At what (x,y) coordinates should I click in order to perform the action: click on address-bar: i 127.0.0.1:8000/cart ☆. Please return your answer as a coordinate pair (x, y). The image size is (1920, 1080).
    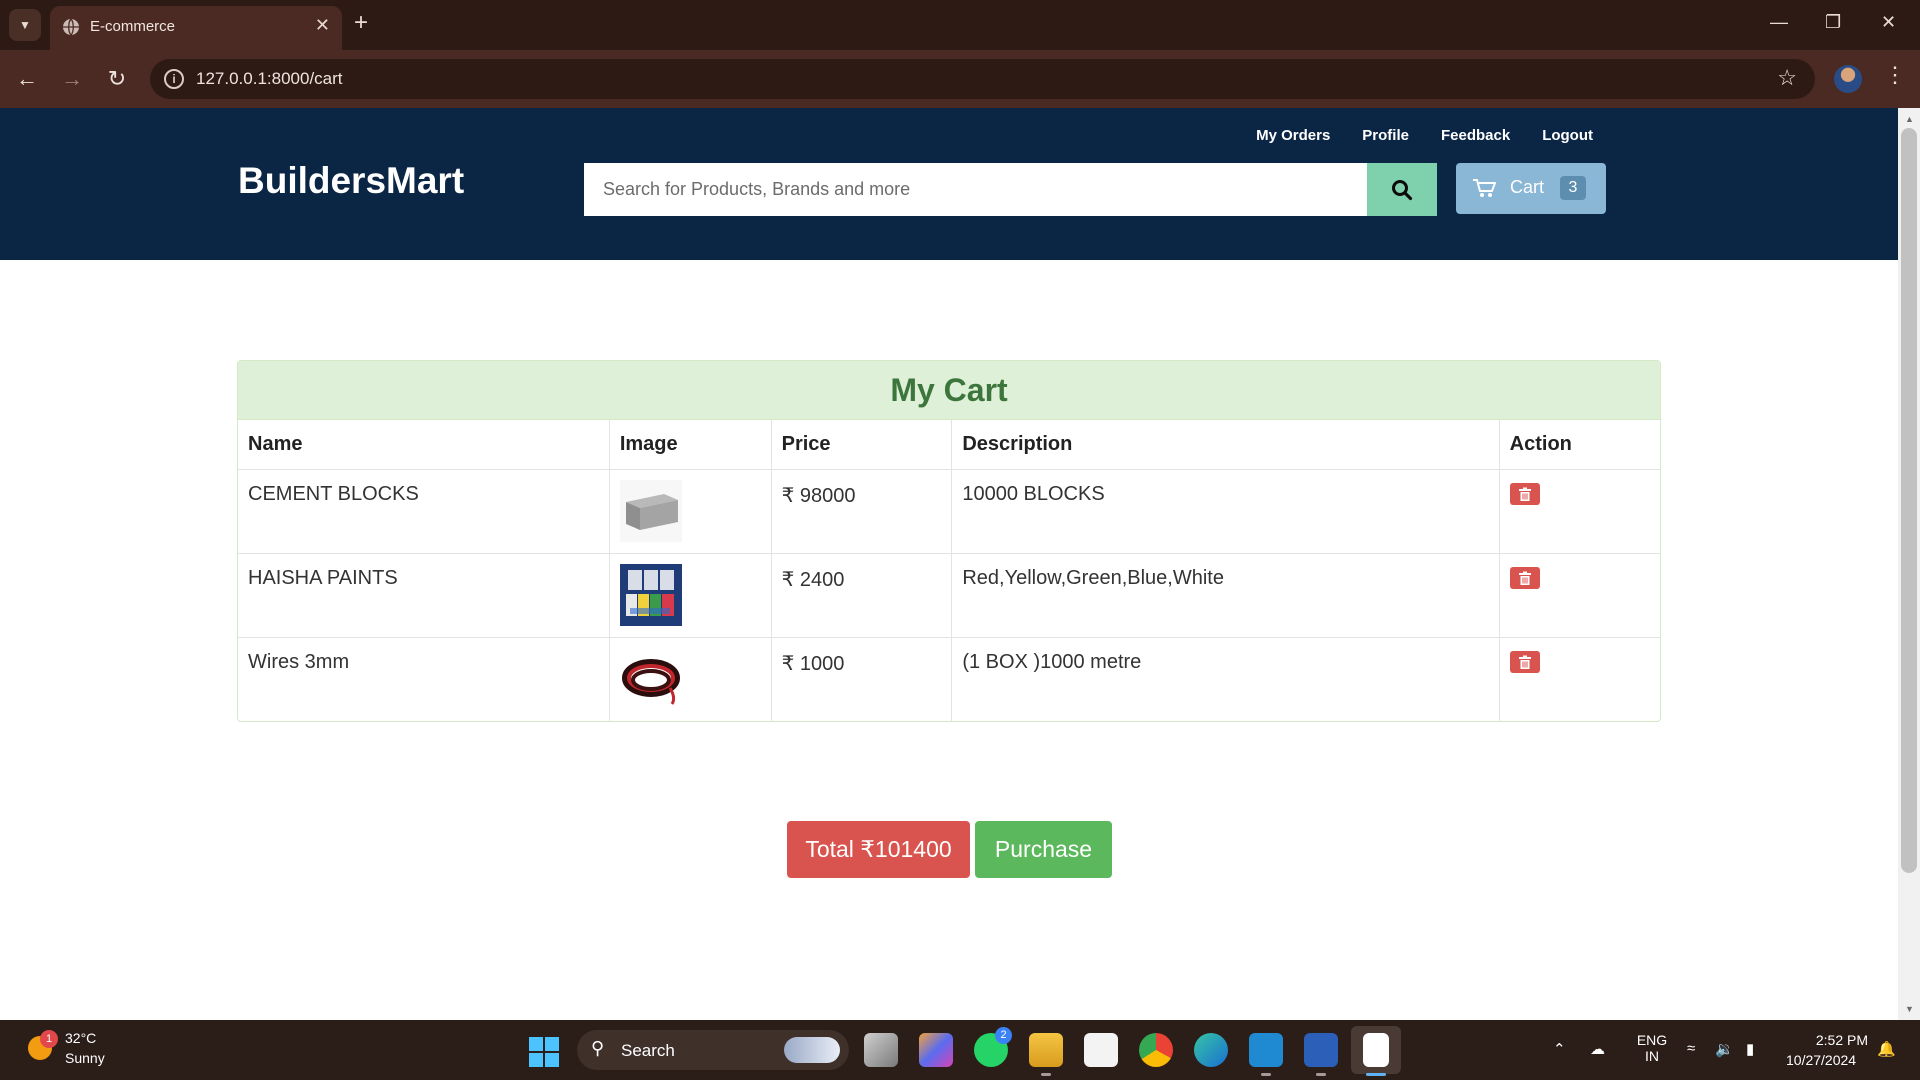
    Looking at the image, I should click on (982, 79).